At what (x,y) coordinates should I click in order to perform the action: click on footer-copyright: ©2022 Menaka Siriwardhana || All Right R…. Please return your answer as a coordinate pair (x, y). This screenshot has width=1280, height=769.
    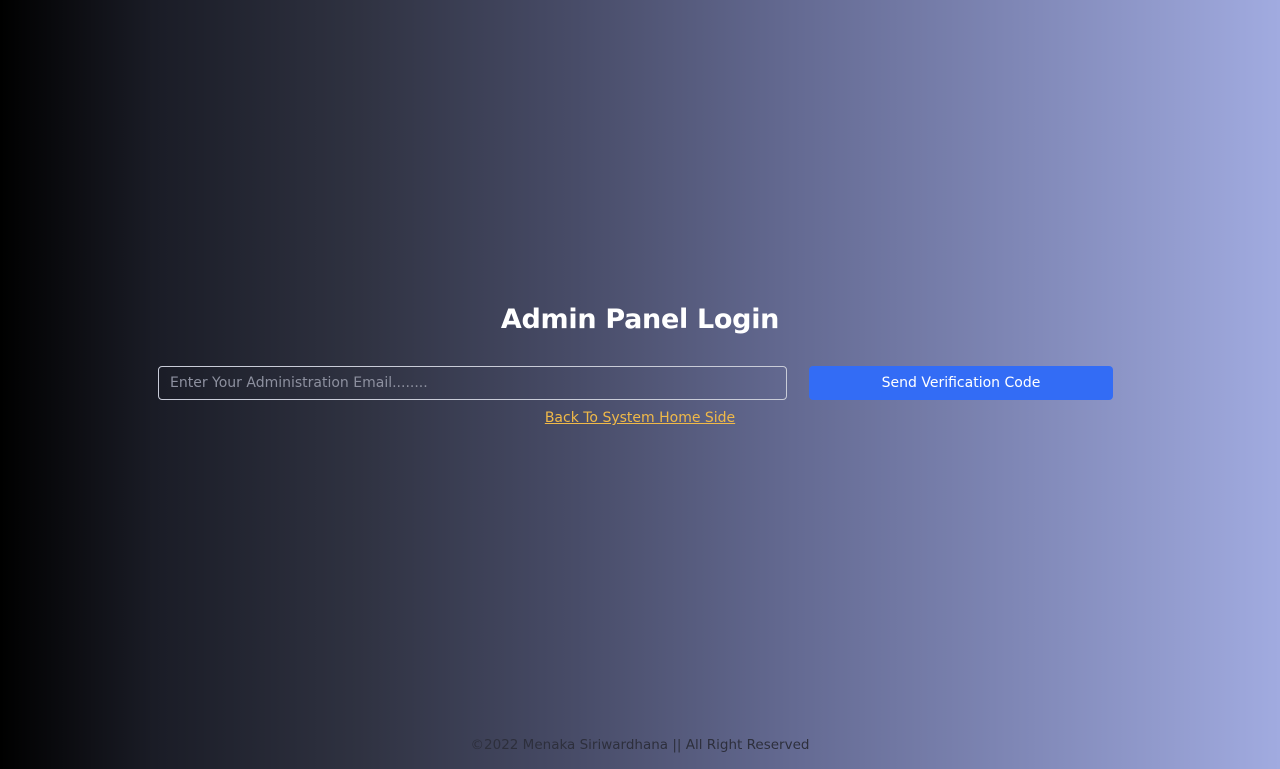
    Looking at the image, I should click on (640, 745).